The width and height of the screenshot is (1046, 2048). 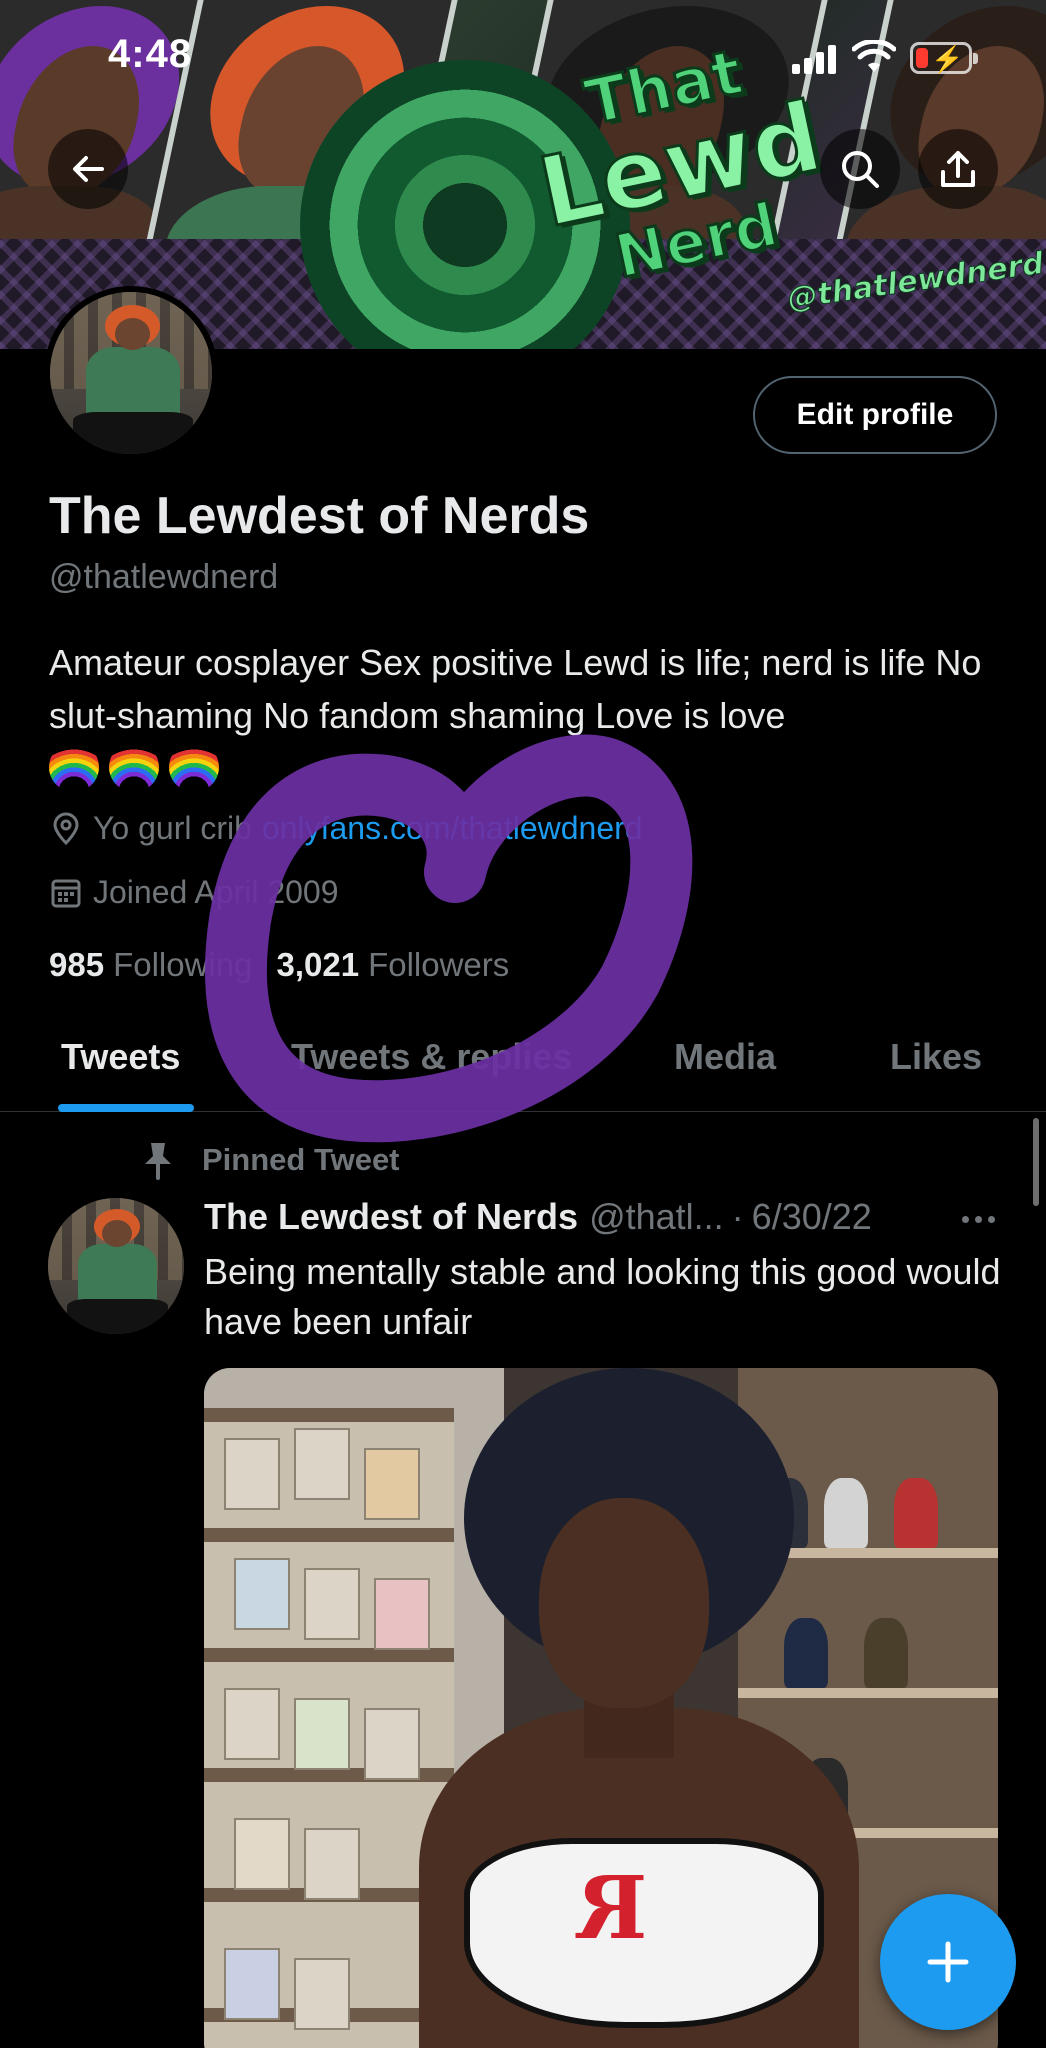 I want to click on following-label: Following, so click(x=183, y=964).